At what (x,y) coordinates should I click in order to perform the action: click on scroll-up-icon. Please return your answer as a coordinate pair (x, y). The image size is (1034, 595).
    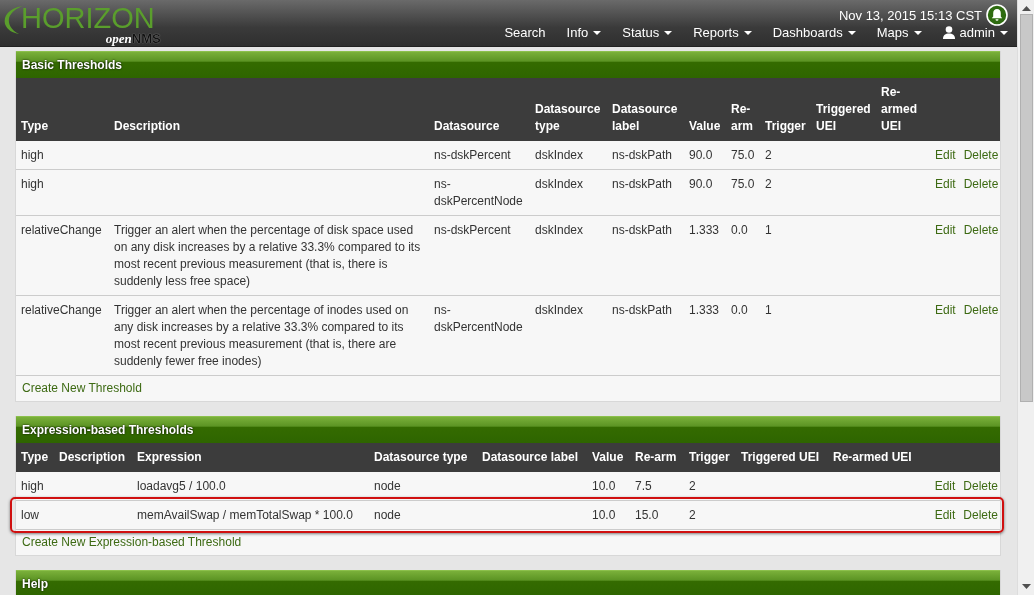
    Looking at the image, I should click on (1026, 8).